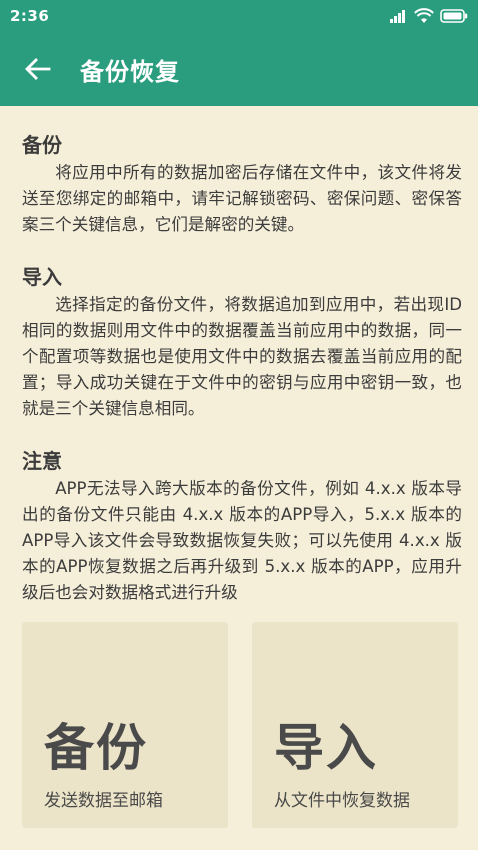 The width and height of the screenshot is (478, 850). I want to click on back-button, so click(38, 69).